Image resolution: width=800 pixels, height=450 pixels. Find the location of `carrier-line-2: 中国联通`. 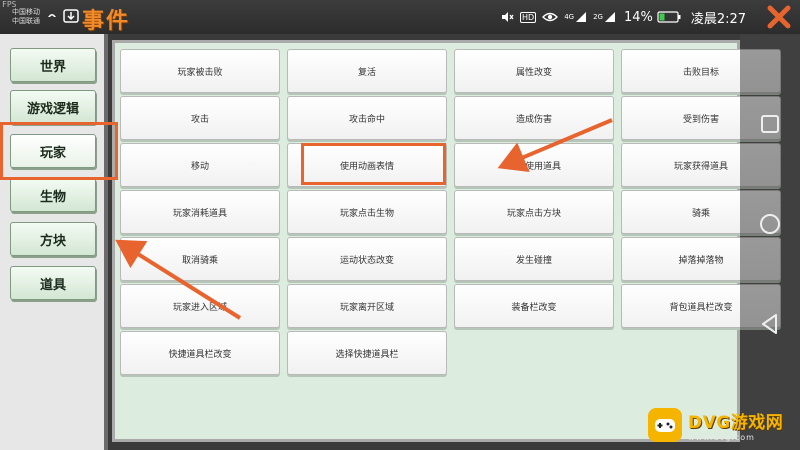

carrier-line-2: 中国联通 is located at coordinates (26, 21).